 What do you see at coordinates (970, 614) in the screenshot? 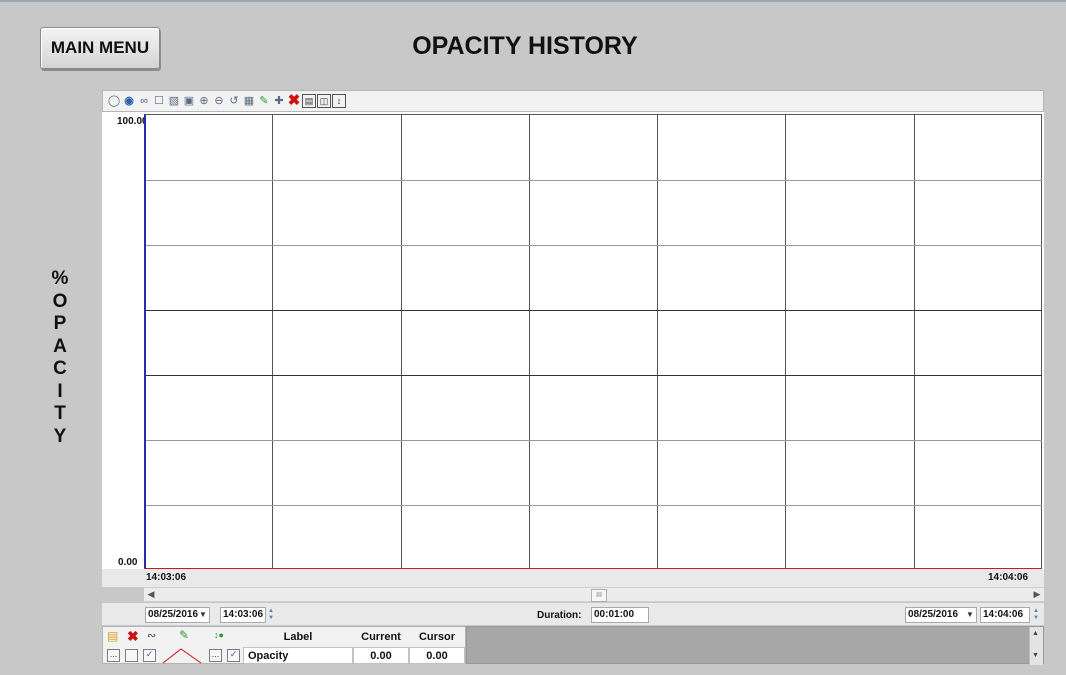
I see `end-date-dropdown-icon: ▼` at bounding box center [970, 614].